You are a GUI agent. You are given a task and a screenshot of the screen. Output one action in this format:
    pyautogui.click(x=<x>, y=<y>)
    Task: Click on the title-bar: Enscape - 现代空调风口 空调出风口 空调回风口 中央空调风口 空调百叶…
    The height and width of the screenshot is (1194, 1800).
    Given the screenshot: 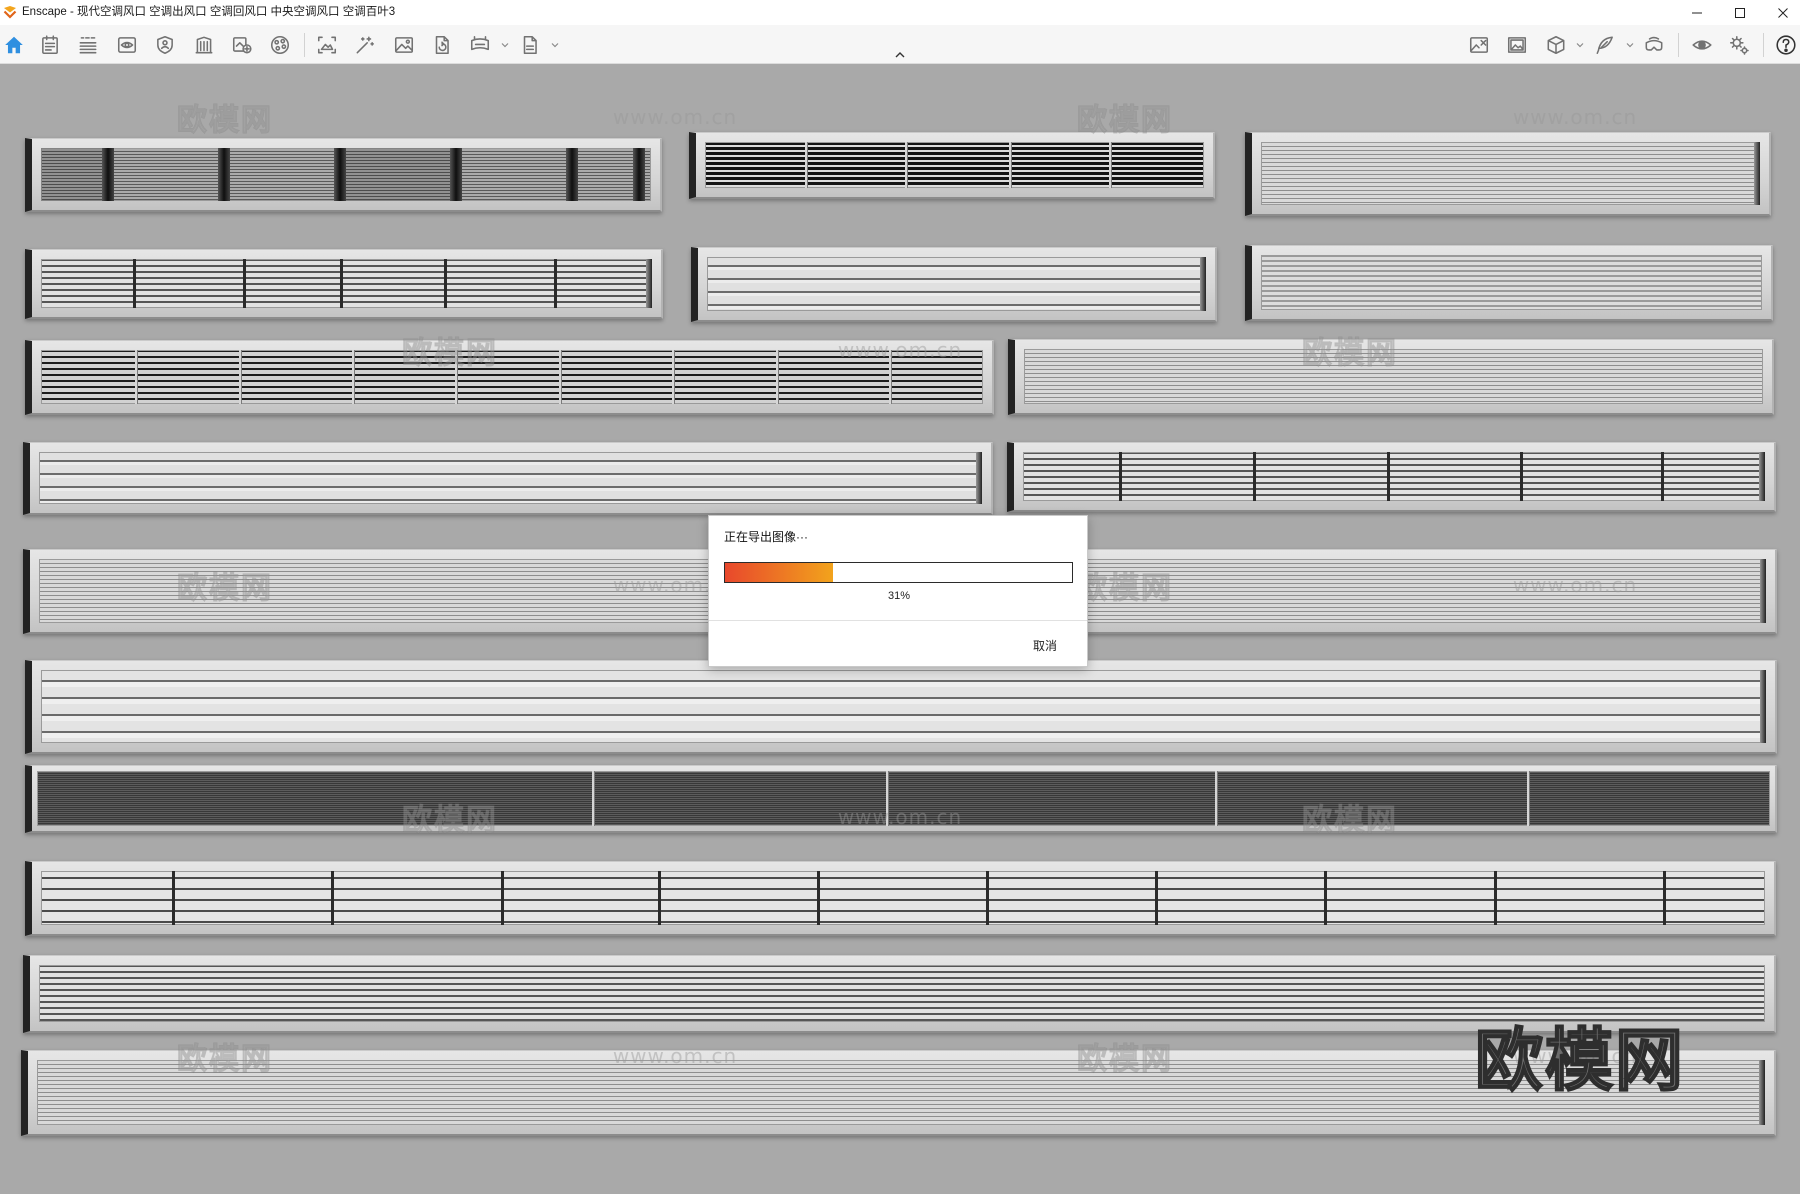 What is the action you would take?
    pyautogui.click(x=900, y=12)
    